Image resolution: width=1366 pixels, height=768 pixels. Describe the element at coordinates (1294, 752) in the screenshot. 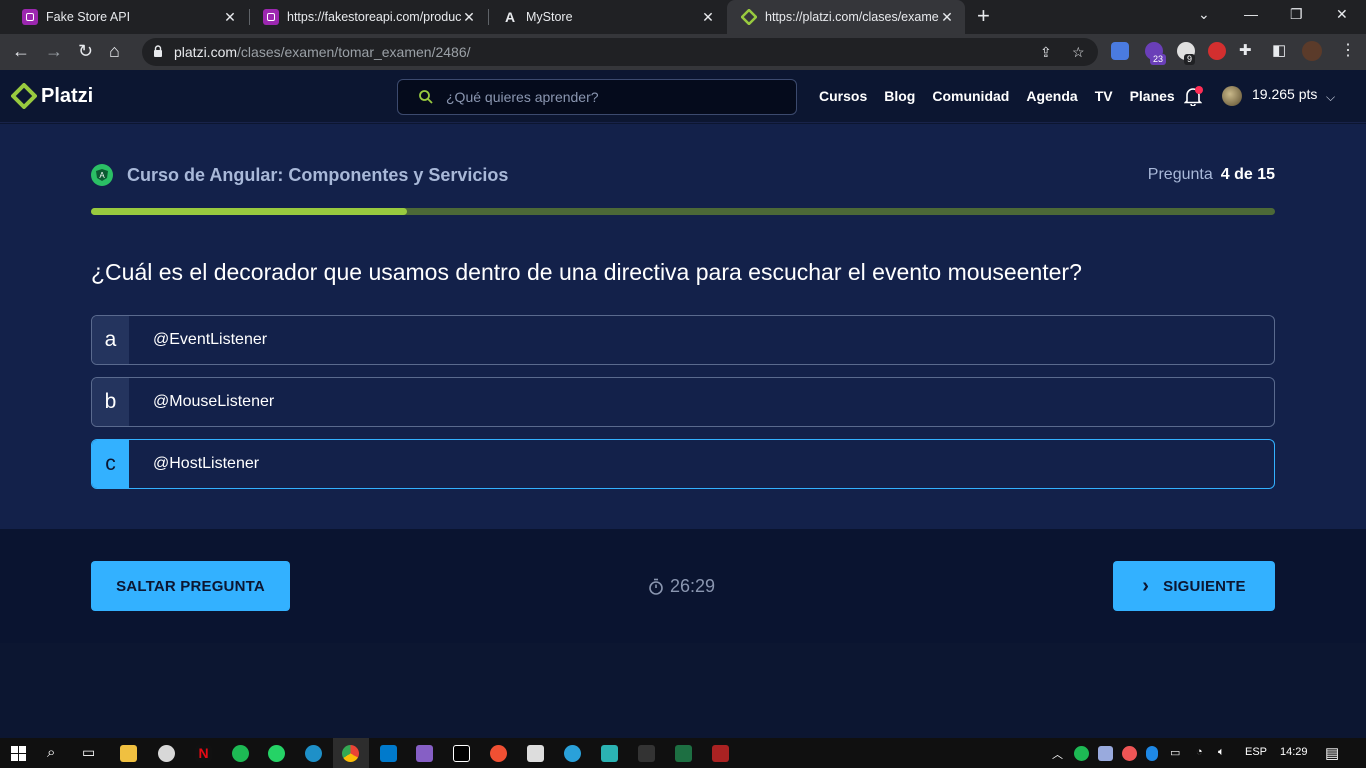

I see `clock: 14:29` at that location.